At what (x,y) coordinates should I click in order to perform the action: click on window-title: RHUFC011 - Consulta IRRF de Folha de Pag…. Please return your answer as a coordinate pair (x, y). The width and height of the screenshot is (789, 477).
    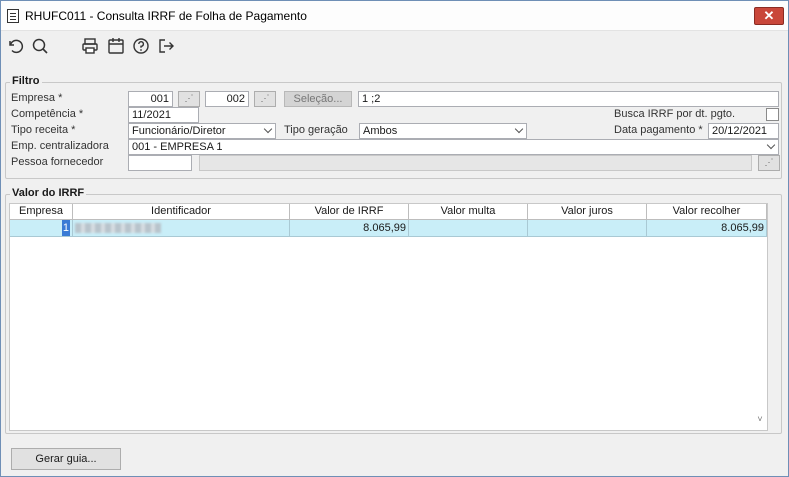
    Looking at the image, I should click on (166, 16).